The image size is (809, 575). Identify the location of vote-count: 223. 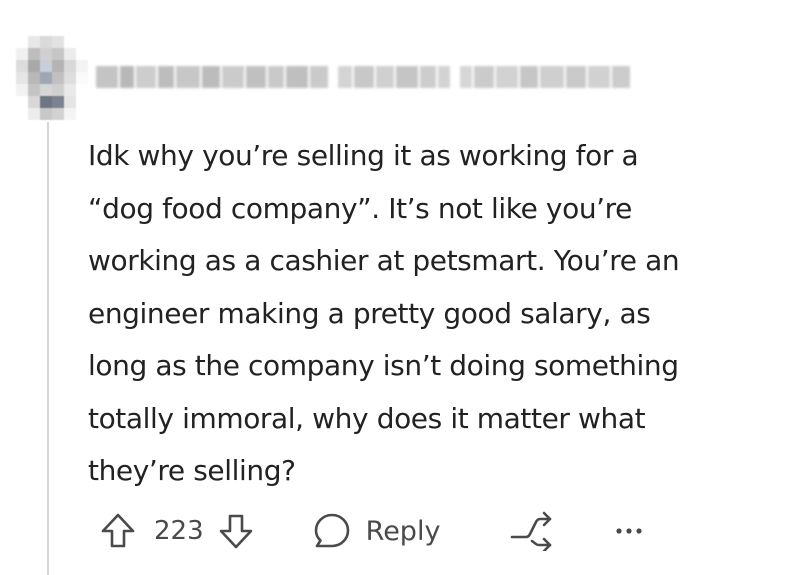
(179, 531).